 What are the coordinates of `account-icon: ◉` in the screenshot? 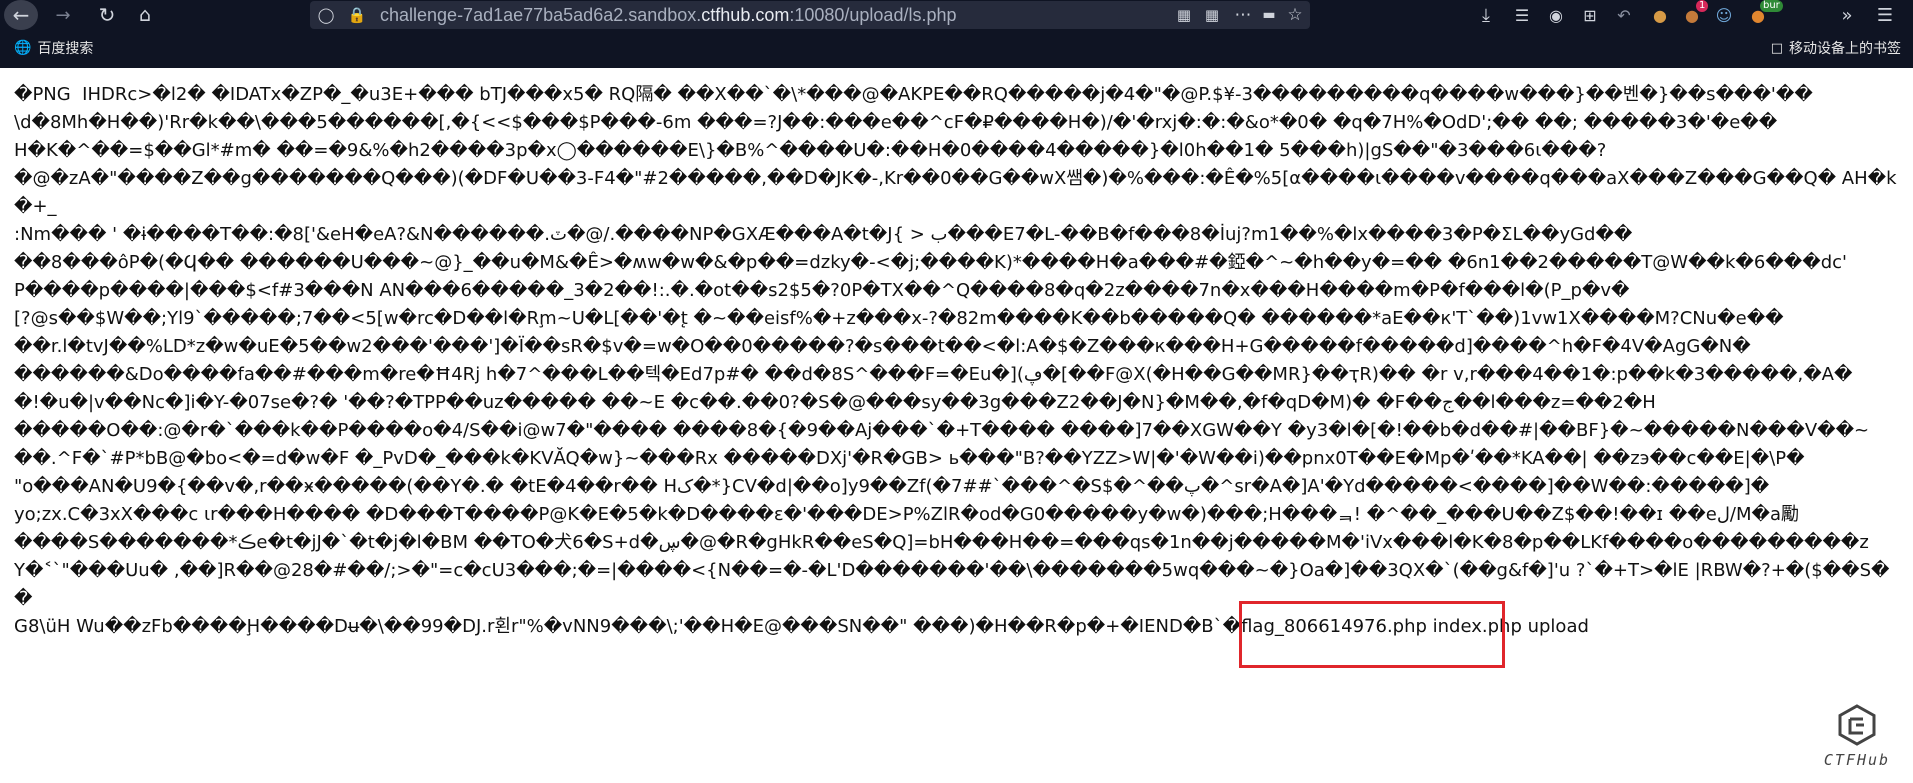 It's located at (1556, 15).